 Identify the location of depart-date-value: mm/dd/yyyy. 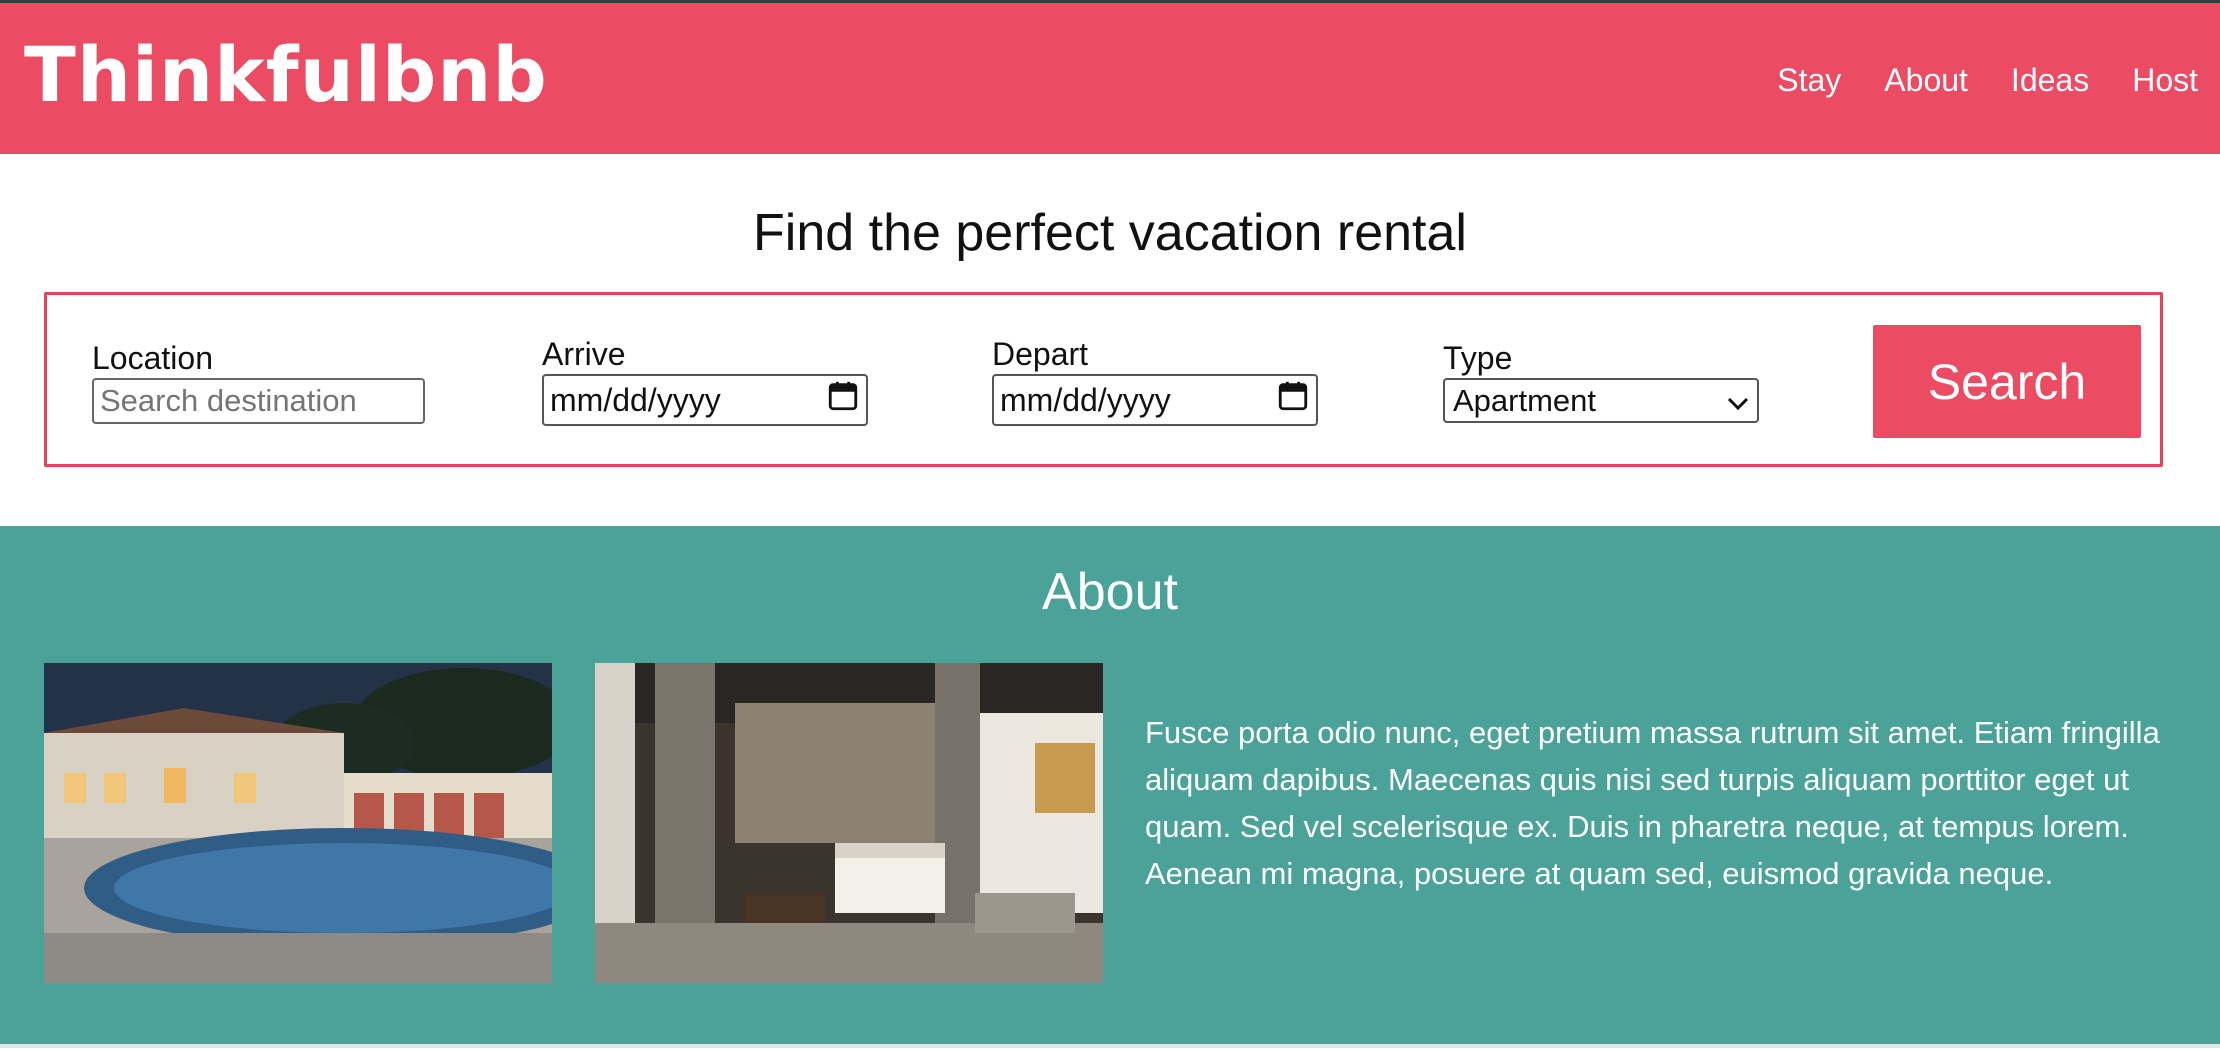
(1085, 399).